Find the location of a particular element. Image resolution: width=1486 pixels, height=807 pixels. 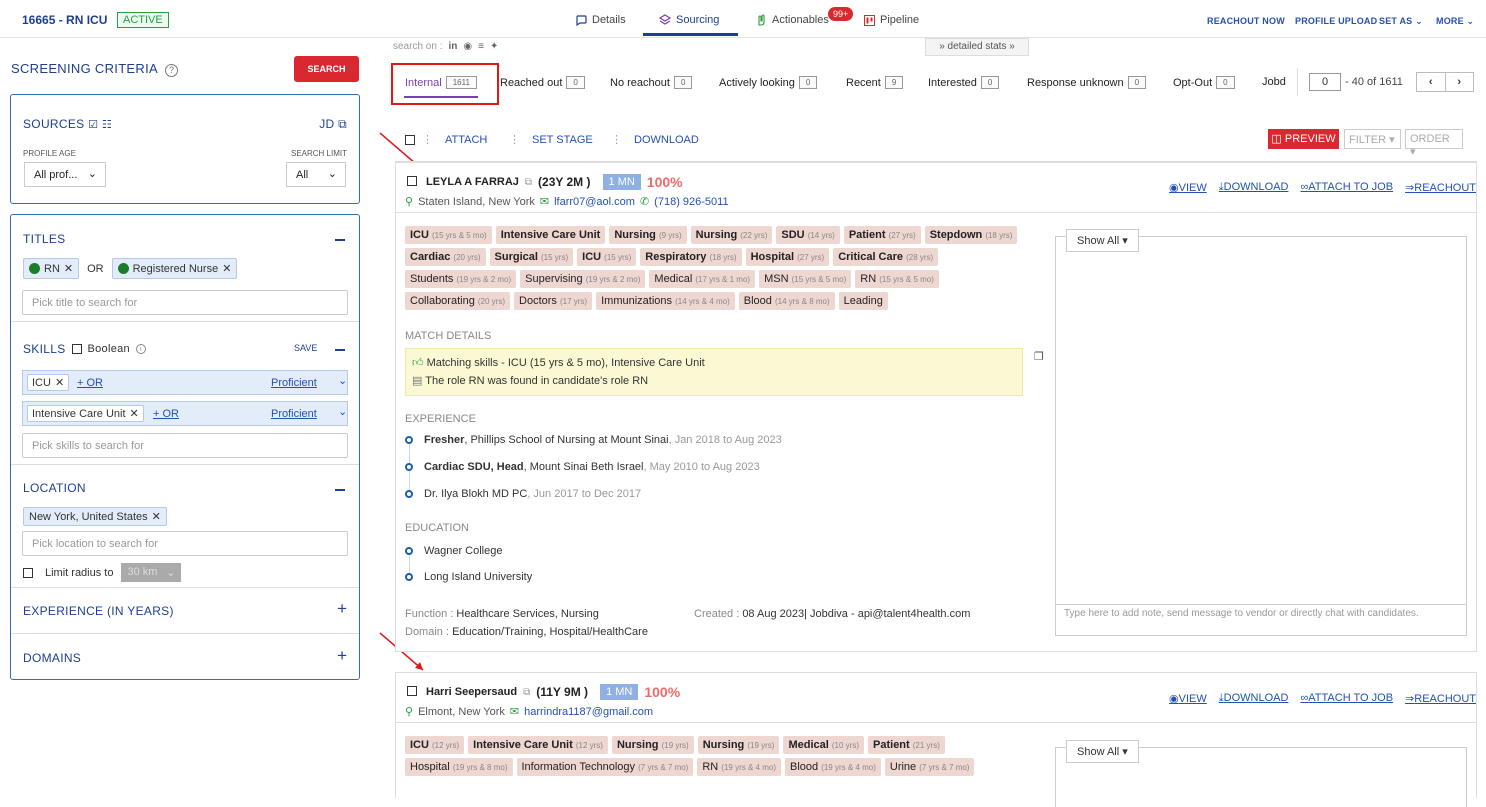

save-skills-link: SAVE is located at coordinates (305, 348).